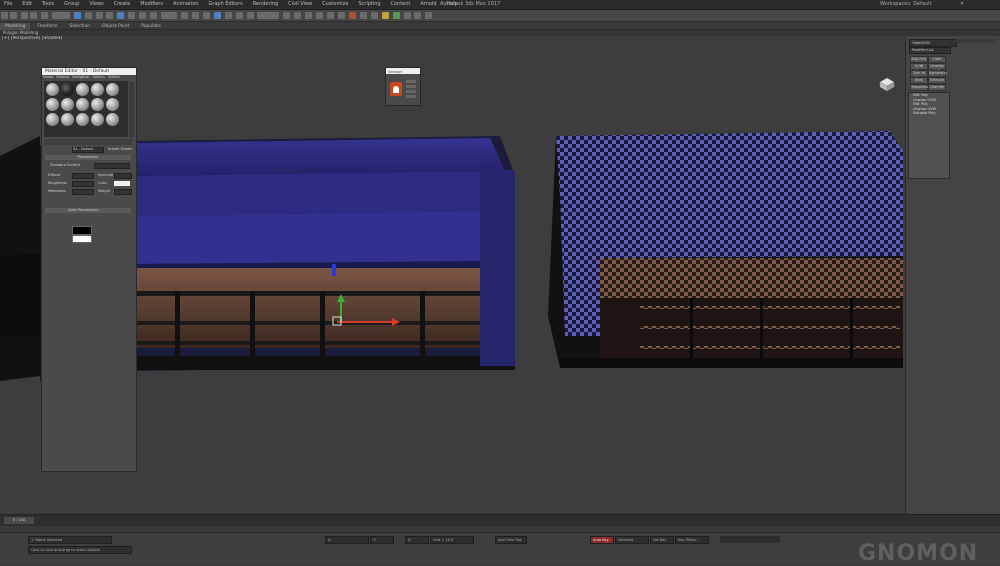 The height and width of the screenshot is (566, 1000). Describe the element at coordinates (154, 15) in the screenshot. I see `placement-icon` at that location.